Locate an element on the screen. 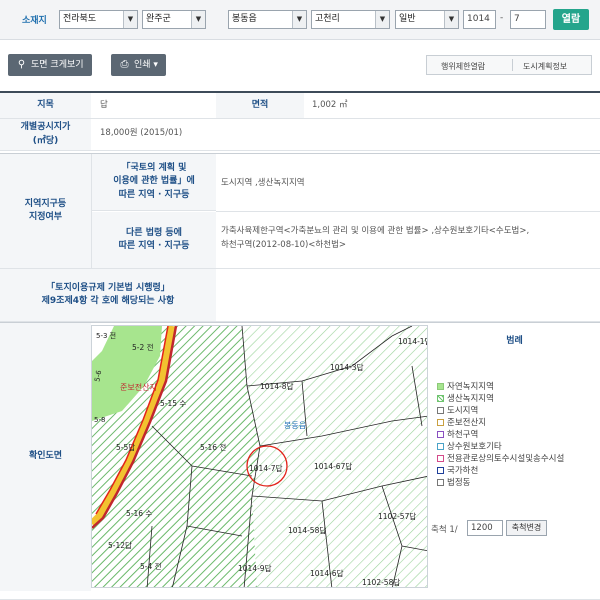 The width and height of the screenshot is (600, 600). forest-label: 준보전산지 is located at coordinates (138, 387).